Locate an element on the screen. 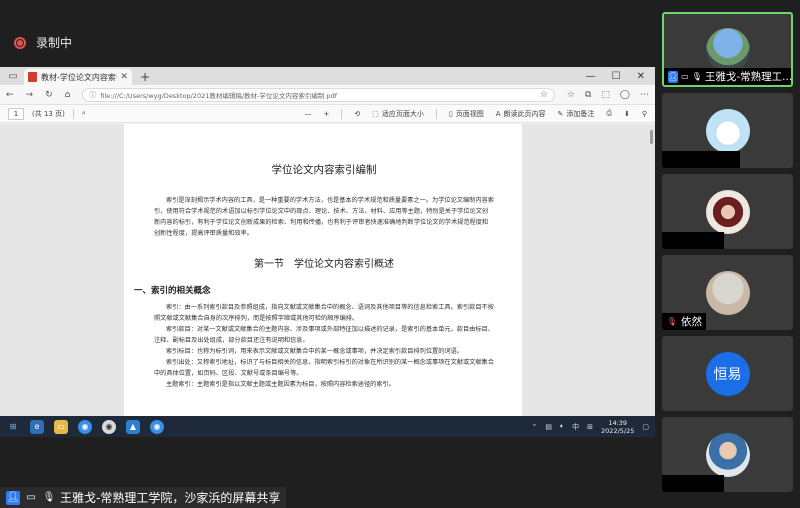 This screenshot has width=800, height=508. forward-icon: → is located at coordinates (30, 95).